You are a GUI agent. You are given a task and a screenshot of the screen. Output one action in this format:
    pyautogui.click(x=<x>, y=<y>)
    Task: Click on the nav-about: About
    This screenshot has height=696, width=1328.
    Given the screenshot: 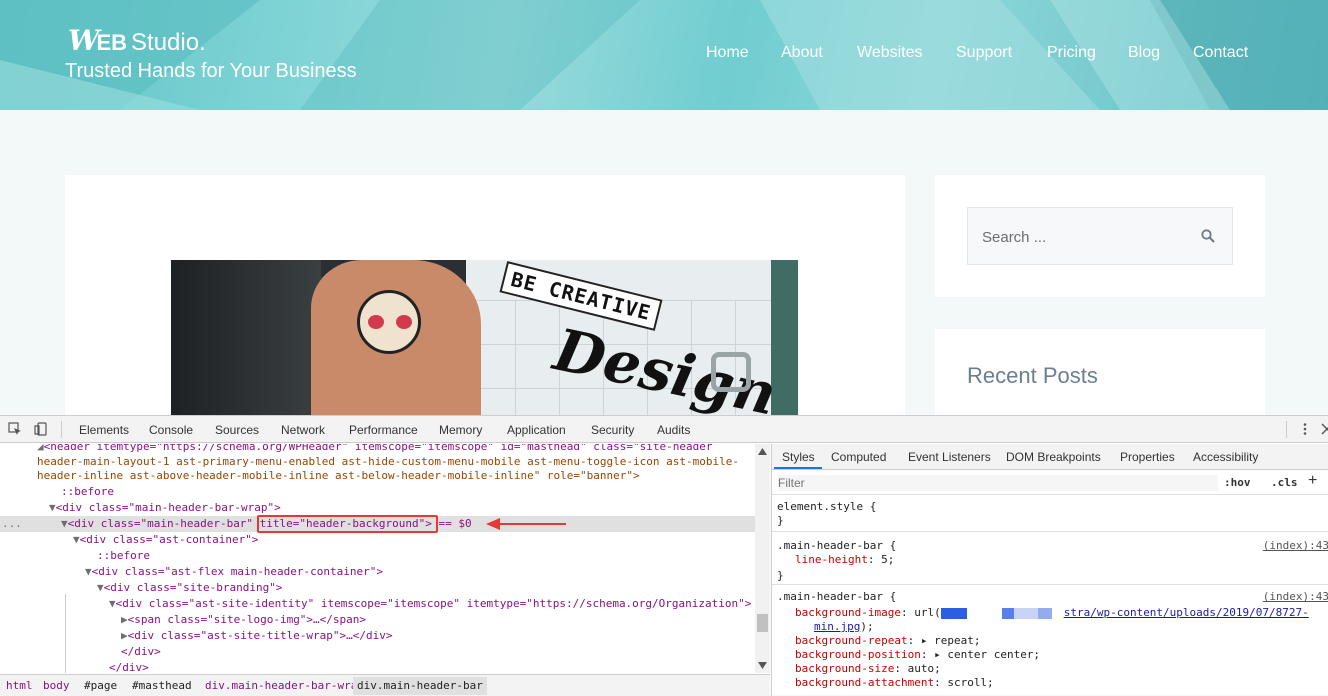 What is the action you would take?
    pyautogui.click(x=802, y=53)
    